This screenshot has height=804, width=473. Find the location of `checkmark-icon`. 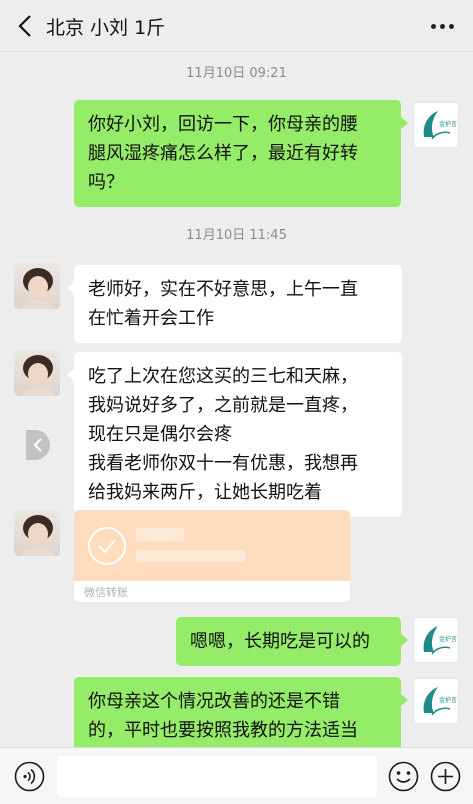

checkmark-icon is located at coordinates (107, 546).